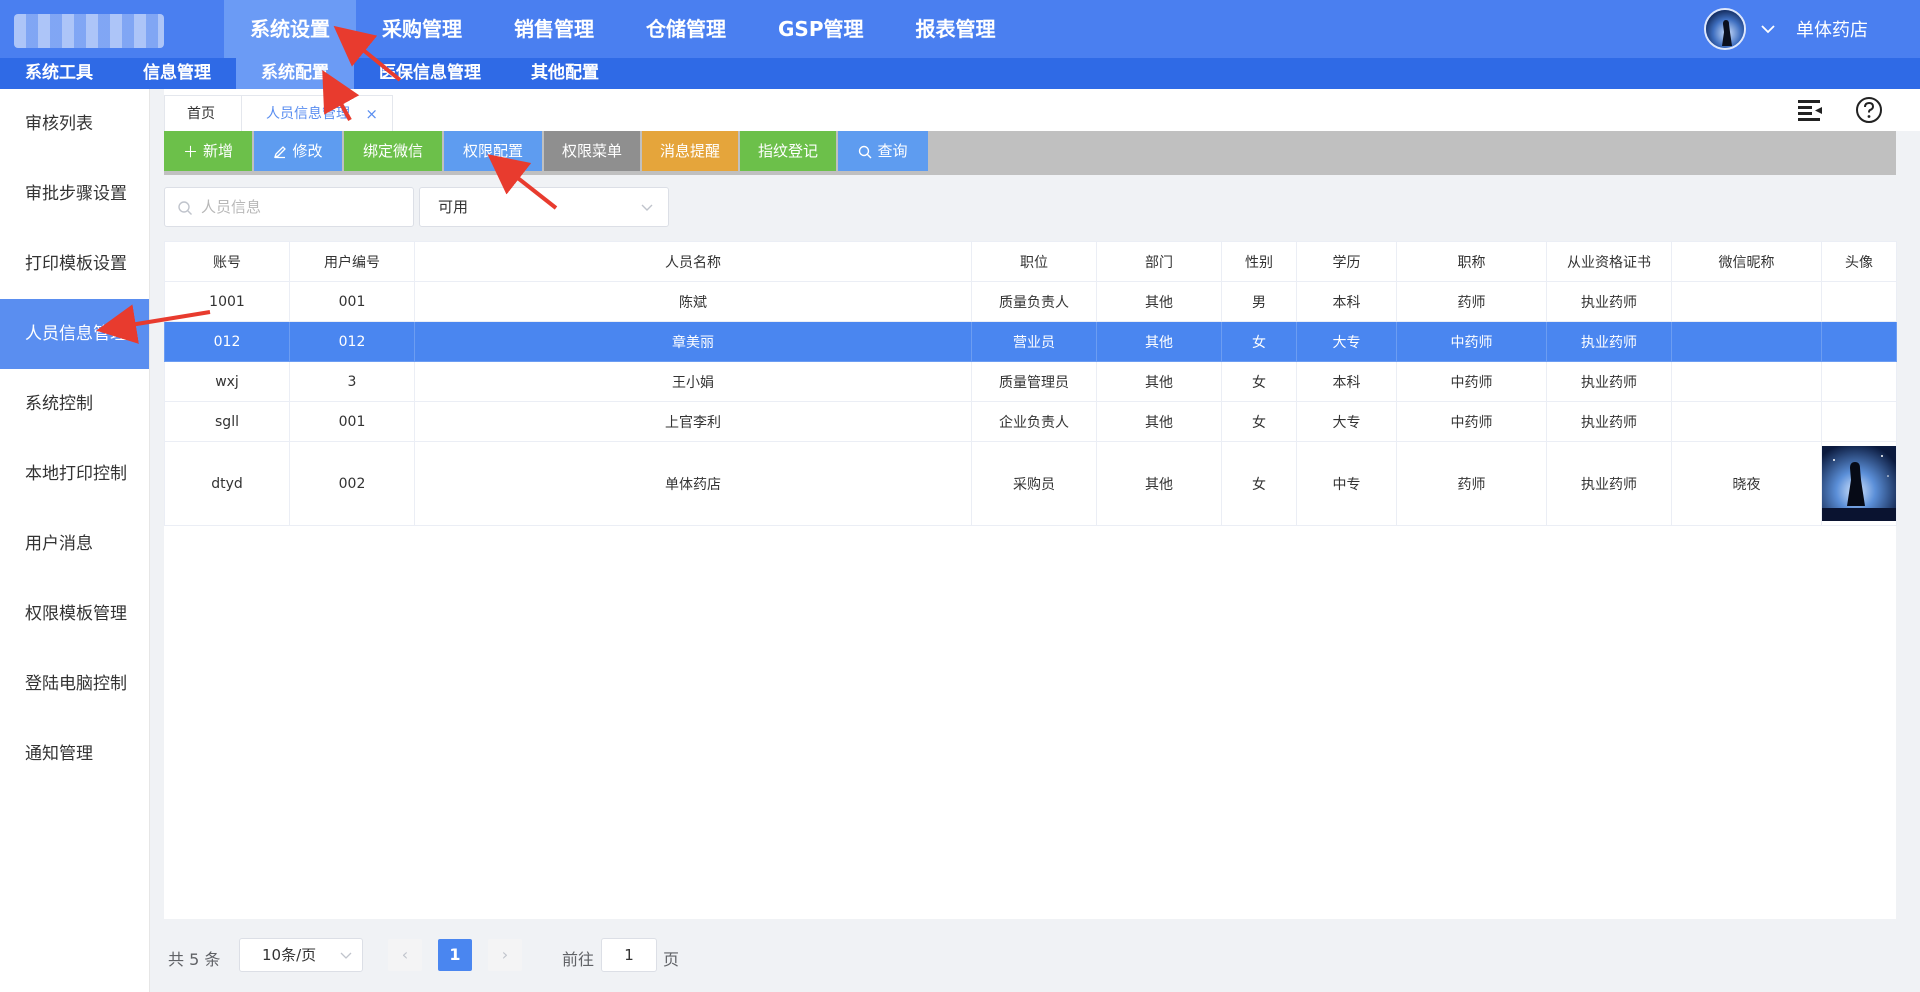  Describe the element at coordinates (1030, 341) in the screenshot. I see `table-row-selected: 012 012 章美丽 营业员 其他 女 大专 中药师 执业药师` at that location.